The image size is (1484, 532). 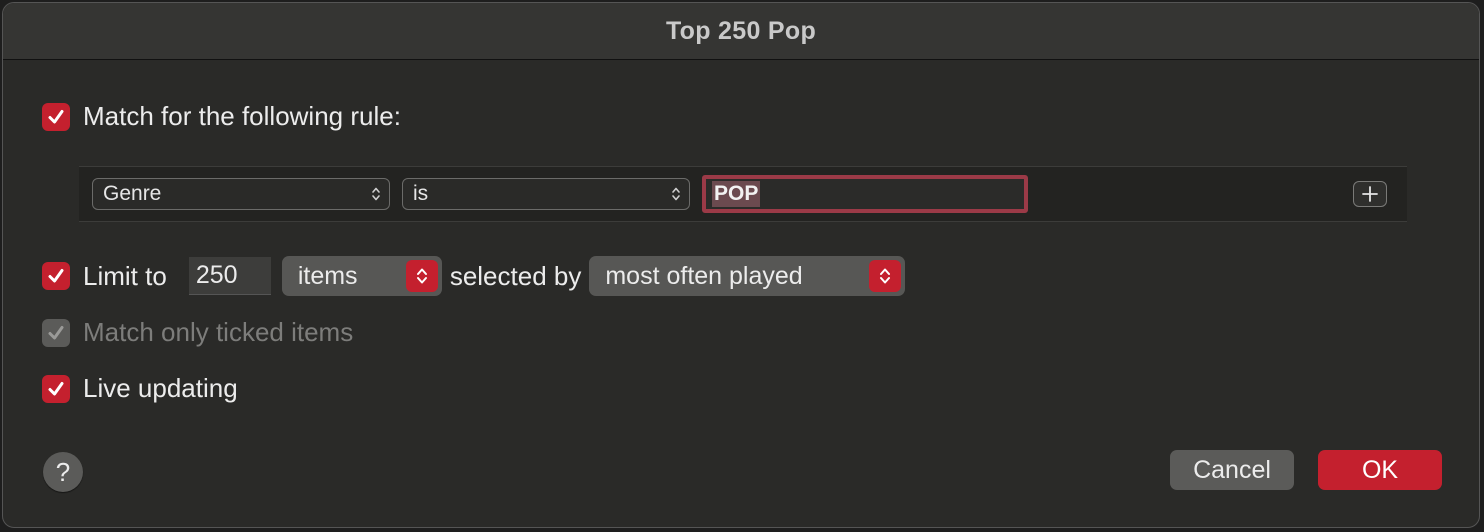 What do you see at coordinates (1232, 470) in the screenshot?
I see `cancel-button: Cancel` at bounding box center [1232, 470].